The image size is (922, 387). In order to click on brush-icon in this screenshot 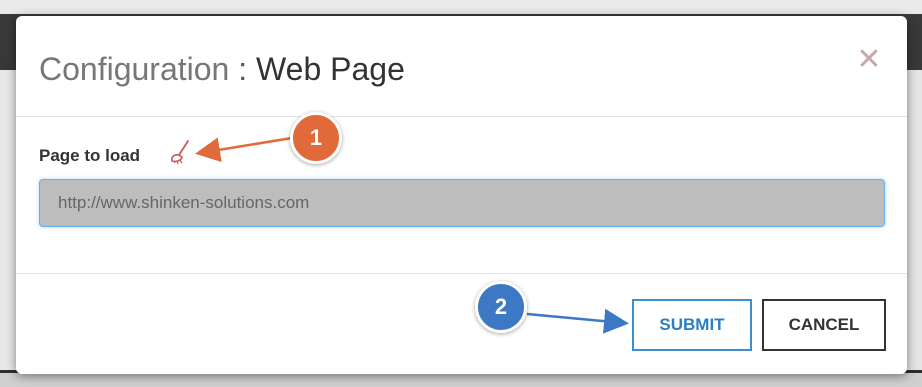, I will do `click(182, 152)`.